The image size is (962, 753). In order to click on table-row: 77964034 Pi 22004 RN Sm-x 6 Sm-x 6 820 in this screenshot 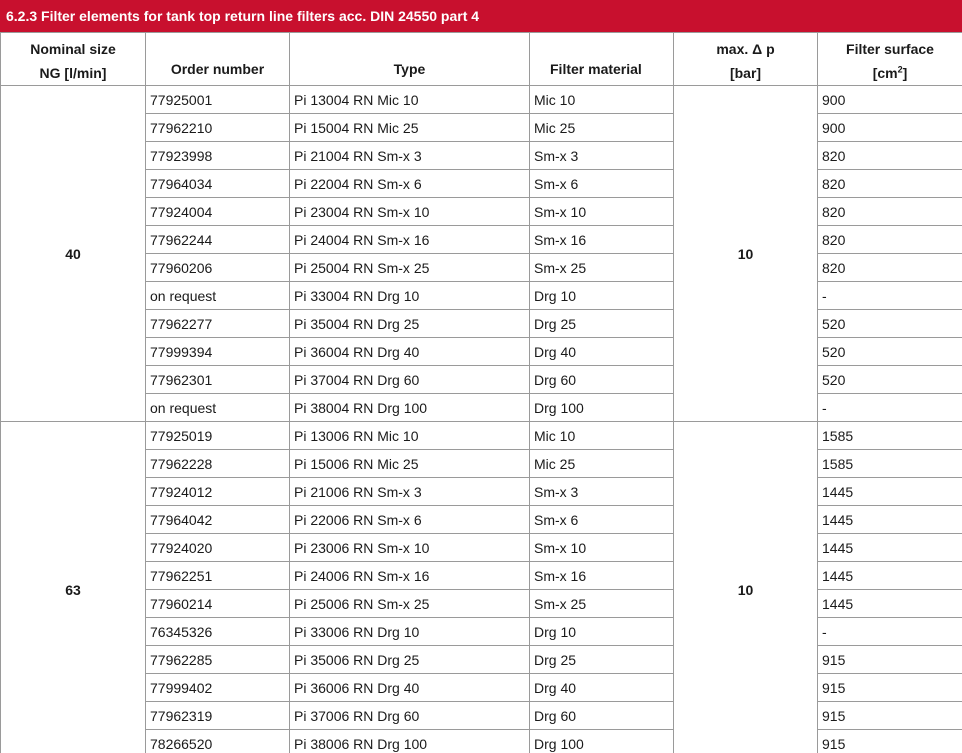, I will do `click(481, 183)`.